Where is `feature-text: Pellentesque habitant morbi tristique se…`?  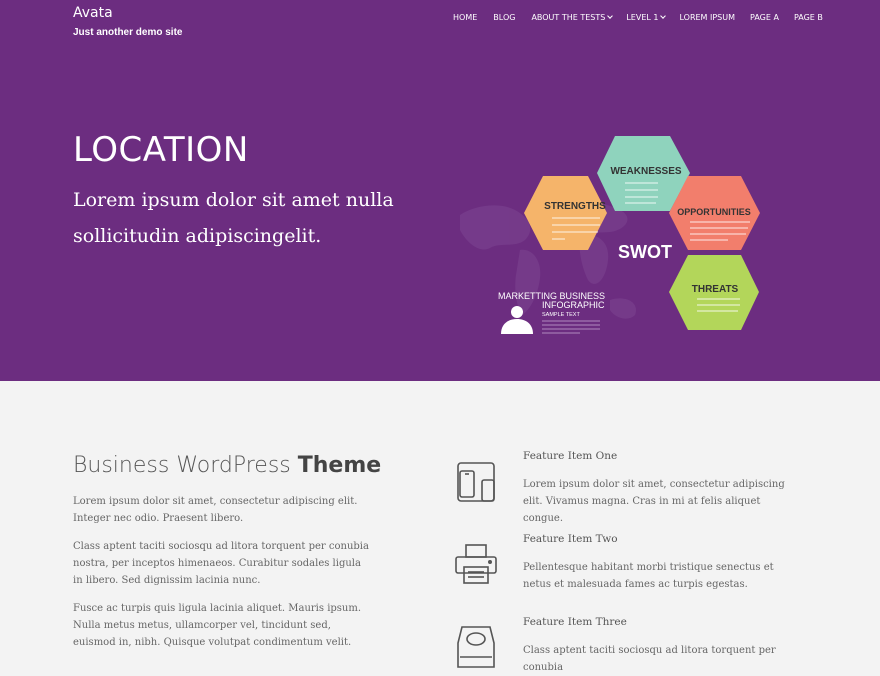 feature-text: Pellentesque habitant morbi tristique se… is located at coordinates (648, 576).